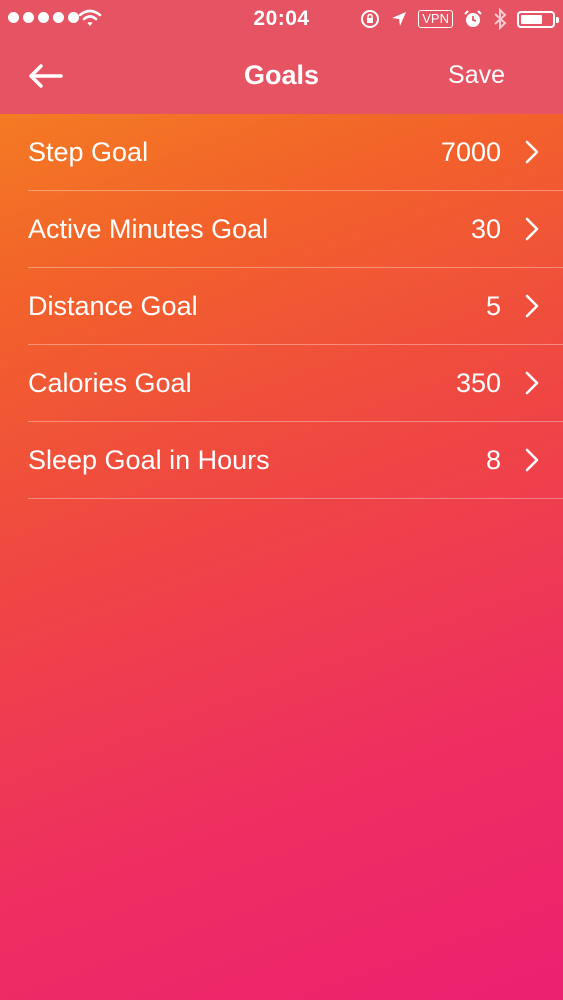 Image resolution: width=563 pixels, height=1000 pixels. I want to click on goal-value: 8, so click(493, 460).